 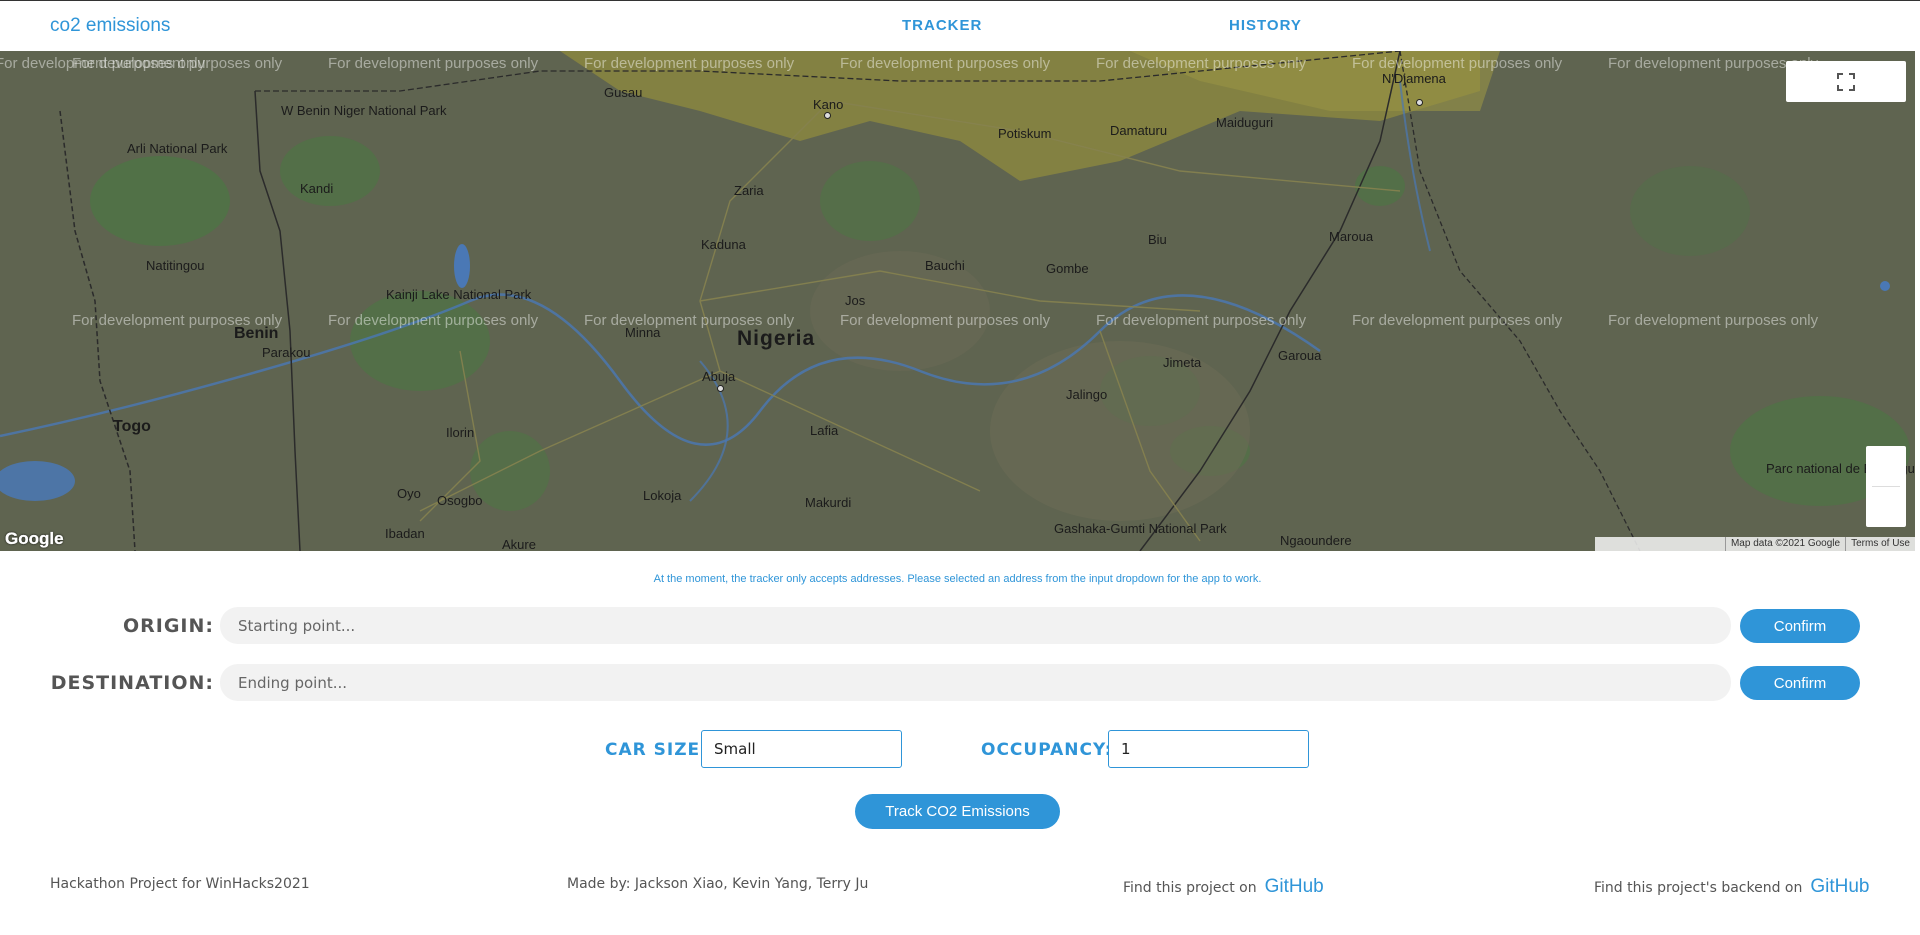 What do you see at coordinates (1351, 236) in the screenshot?
I see `map-label-city: Maroua` at bounding box center [1351, 236].